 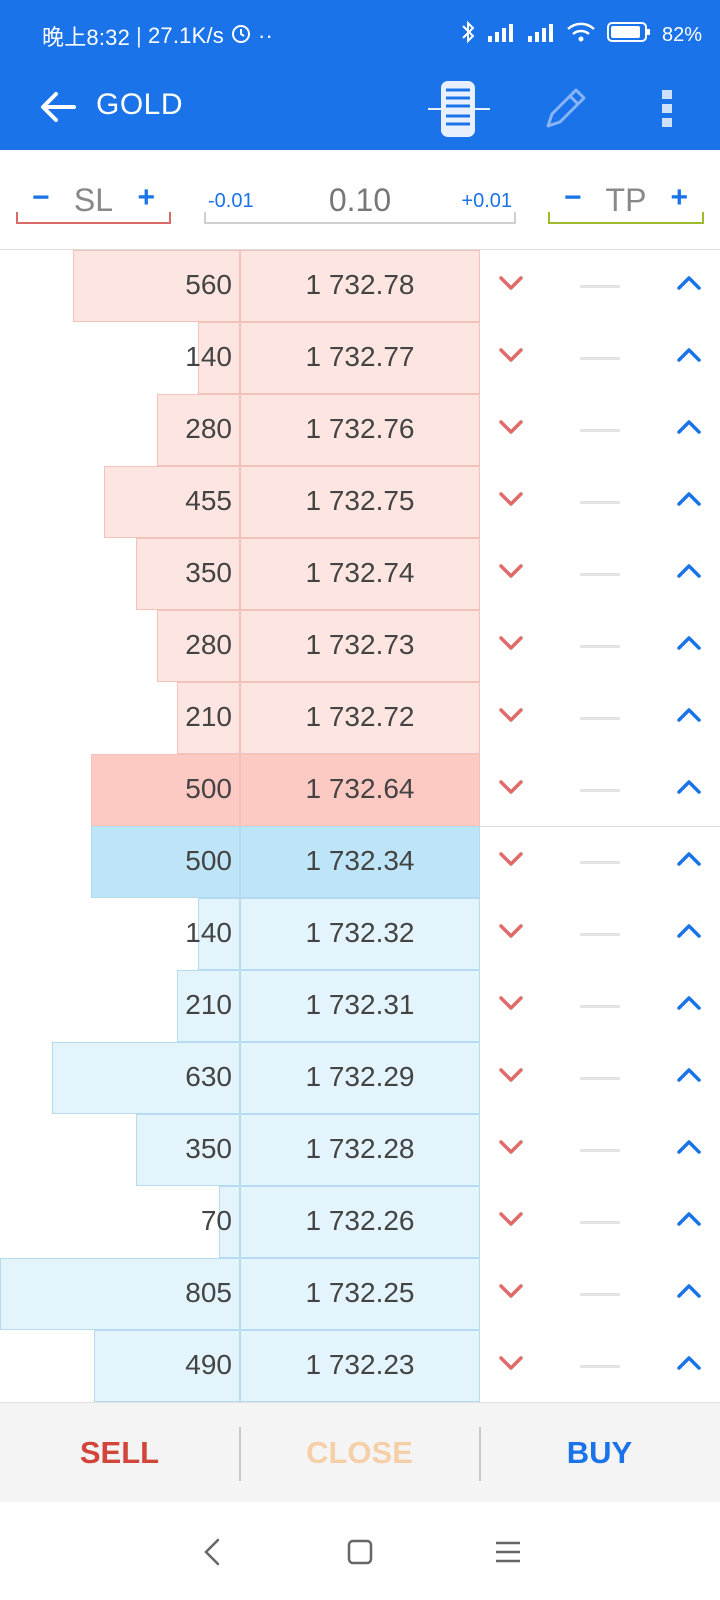 I want to click on volume-label: 455, so click(x=208, y=500).